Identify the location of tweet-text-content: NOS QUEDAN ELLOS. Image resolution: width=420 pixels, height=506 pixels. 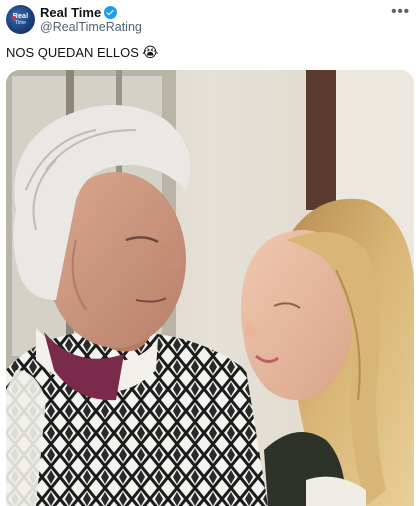
(72, 52).